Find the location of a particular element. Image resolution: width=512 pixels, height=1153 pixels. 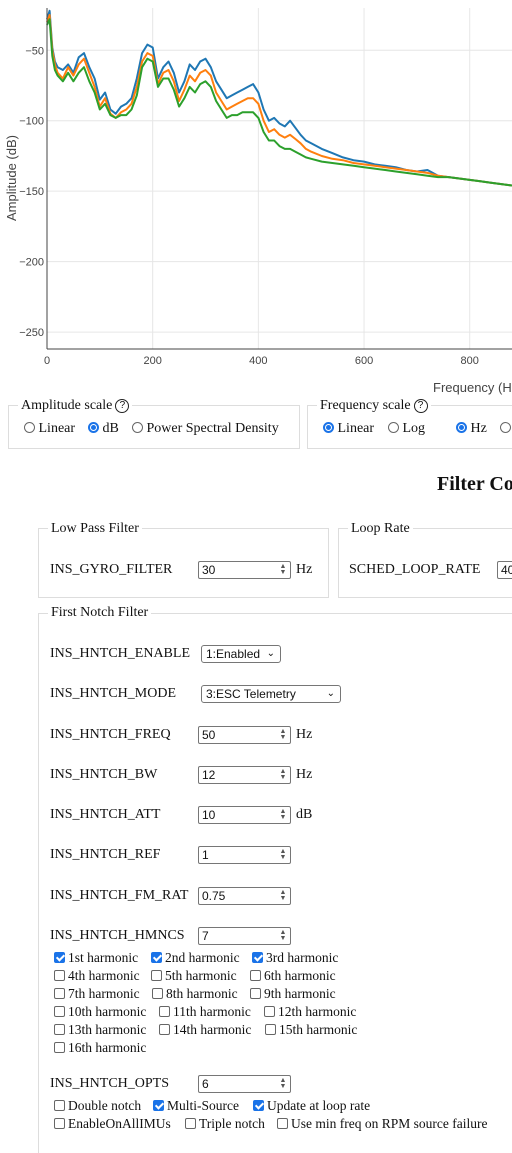

sched-loop-rate-label: SCHED_LOOP_RATE is located at coordinates (415, 569).